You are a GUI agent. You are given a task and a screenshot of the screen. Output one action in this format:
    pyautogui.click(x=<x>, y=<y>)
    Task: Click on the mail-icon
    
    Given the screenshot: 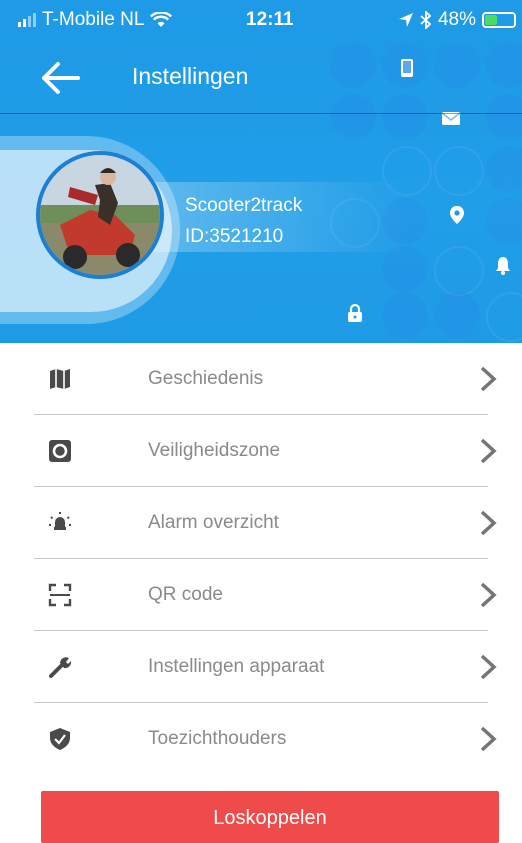 What is the action you would take?
    pyautogui.click(x=451, y=118)
    